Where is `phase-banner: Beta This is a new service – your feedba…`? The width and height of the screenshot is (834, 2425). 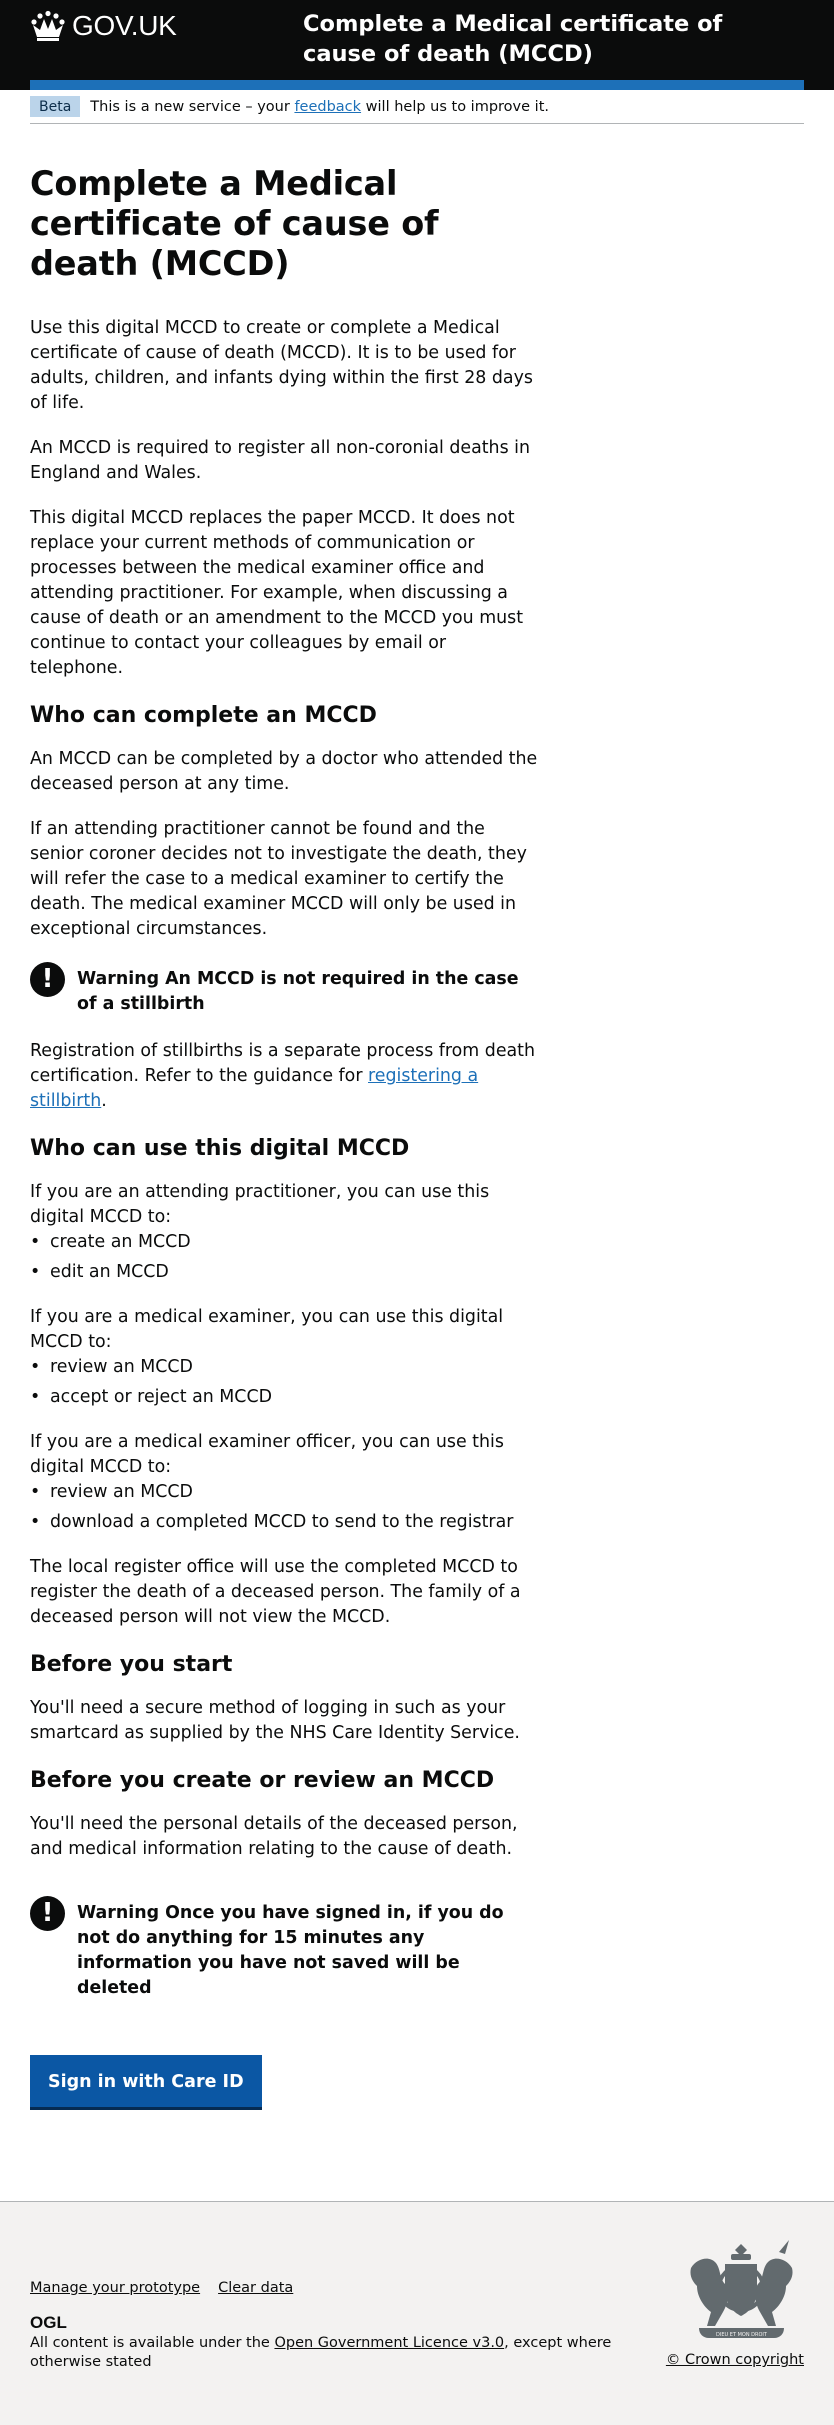 phase-banner: Beta This is a new service – your feedba… is located at coordinates (417, 107).